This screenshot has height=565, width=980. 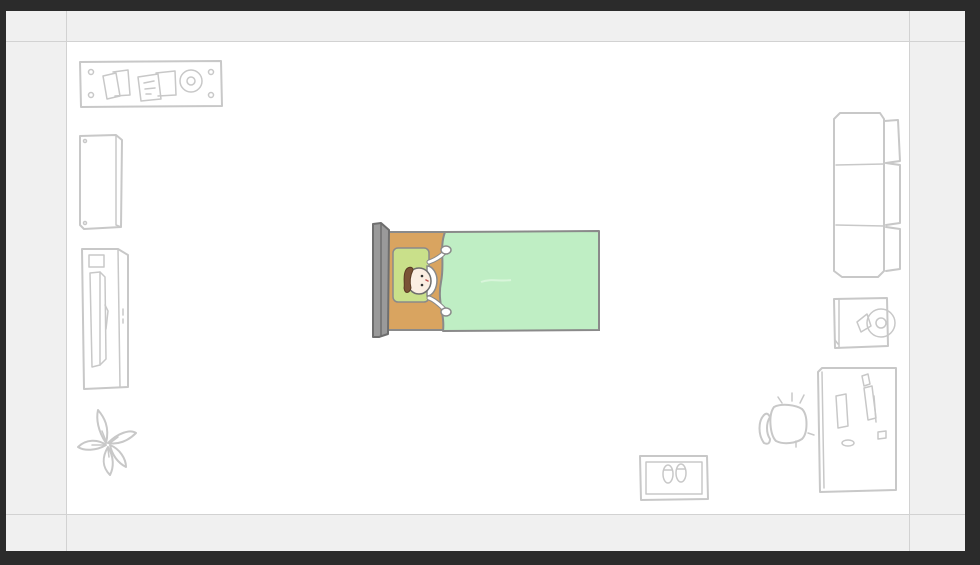 I want to click on sofa, so click(x=868, y=196).